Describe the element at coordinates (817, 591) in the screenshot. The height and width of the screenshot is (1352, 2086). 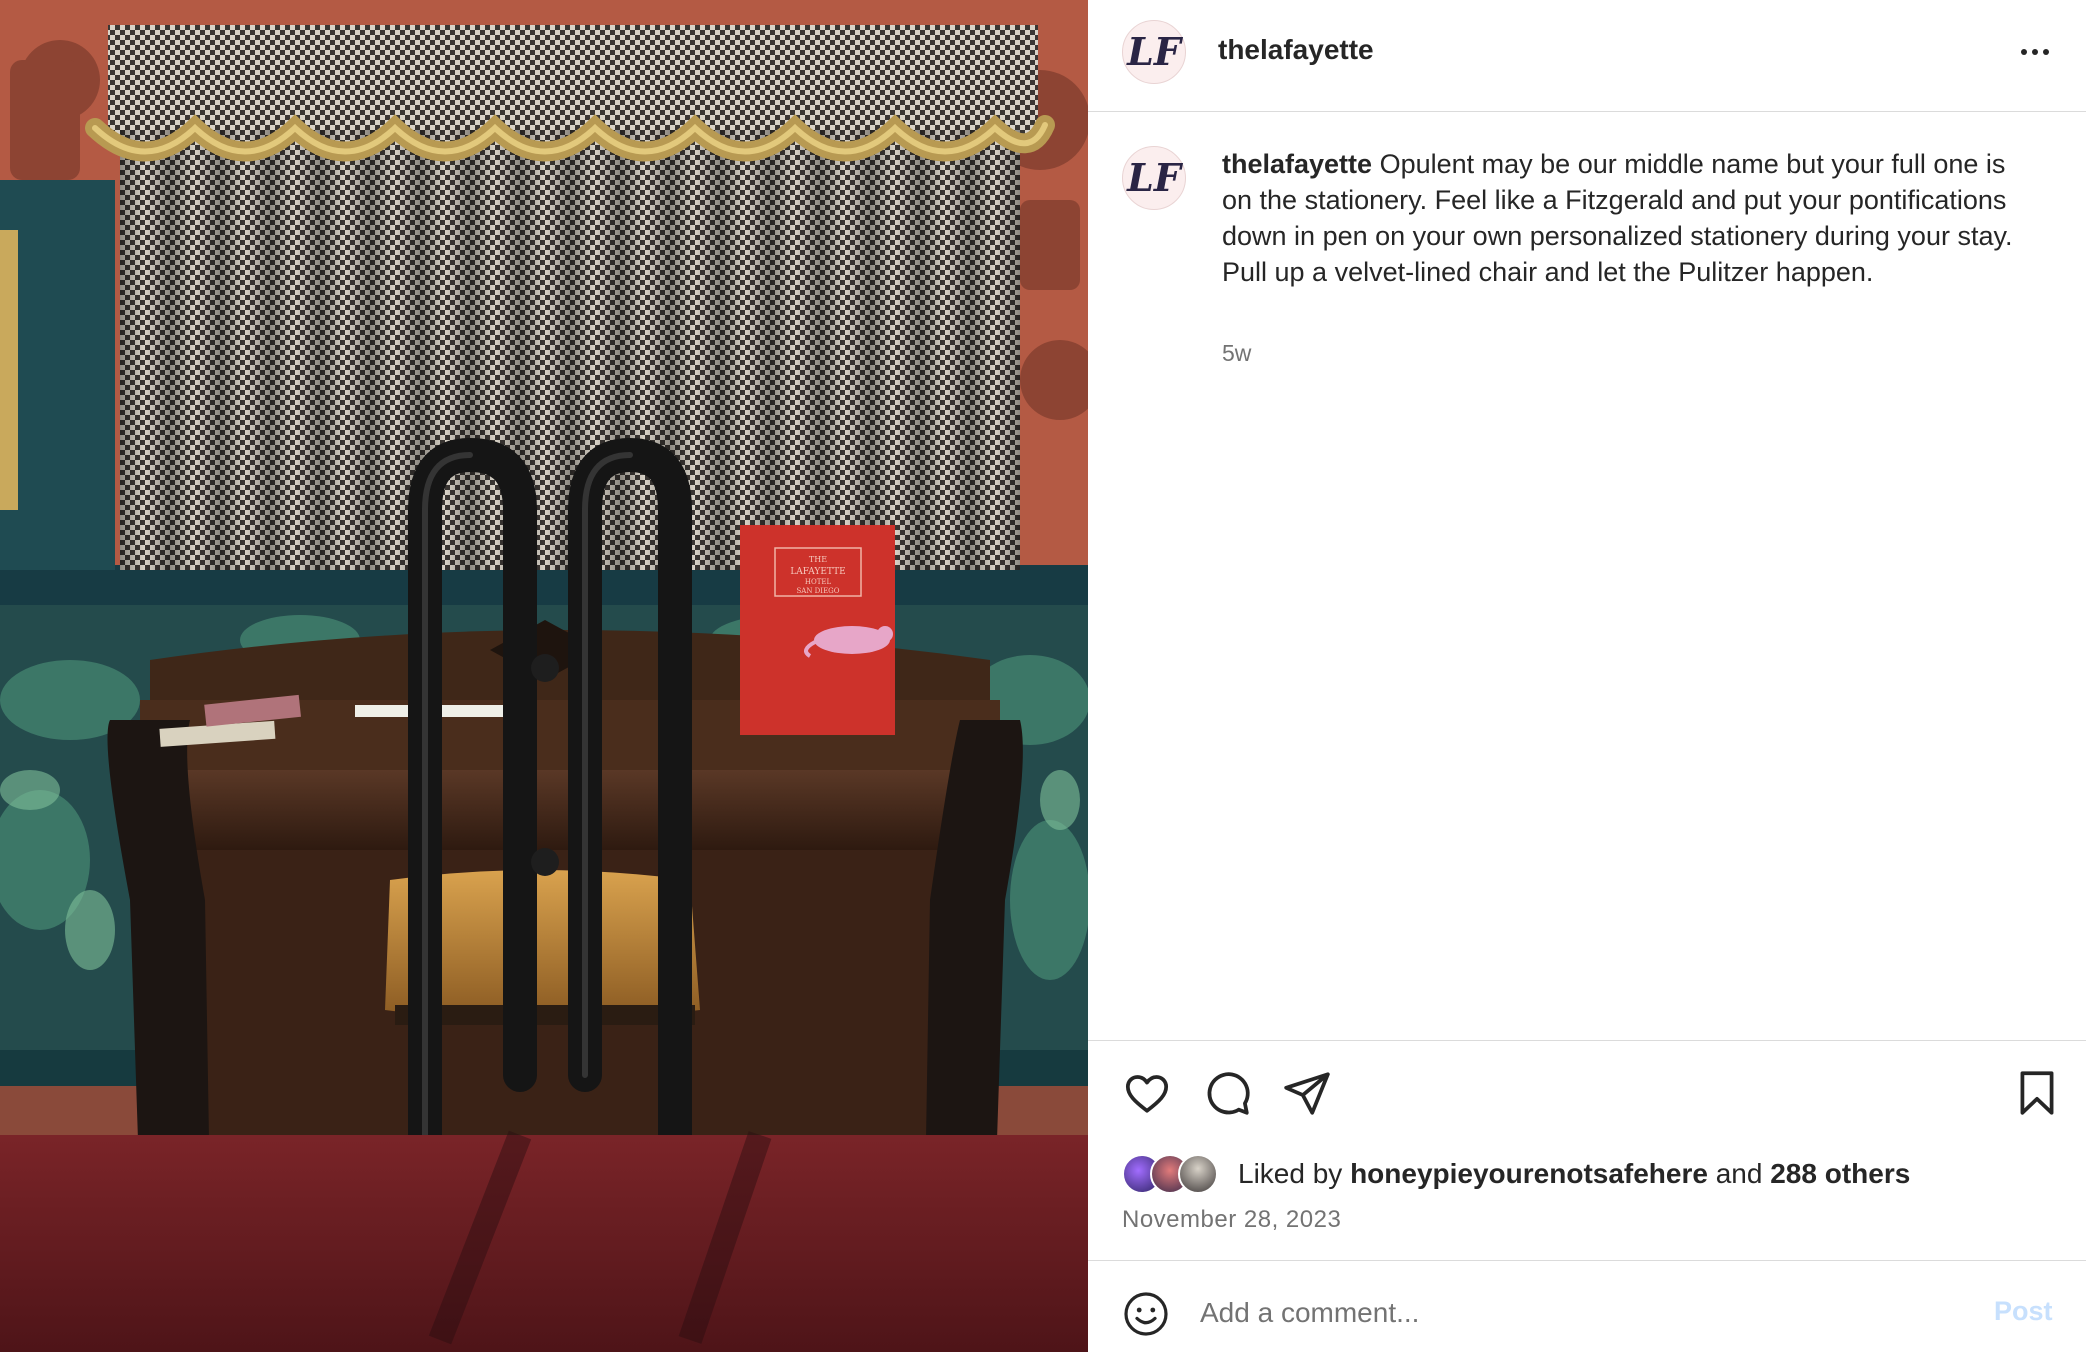
I see `menu-card-line-4: SAN DIEGO` at that location.